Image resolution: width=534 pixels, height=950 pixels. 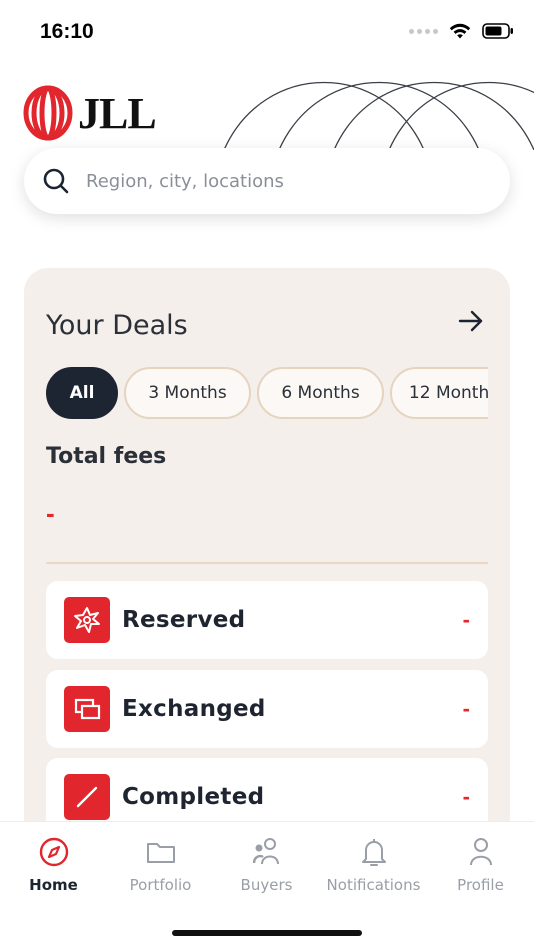 I want to click on tab-label: Profile, so click(x=480, y=885).